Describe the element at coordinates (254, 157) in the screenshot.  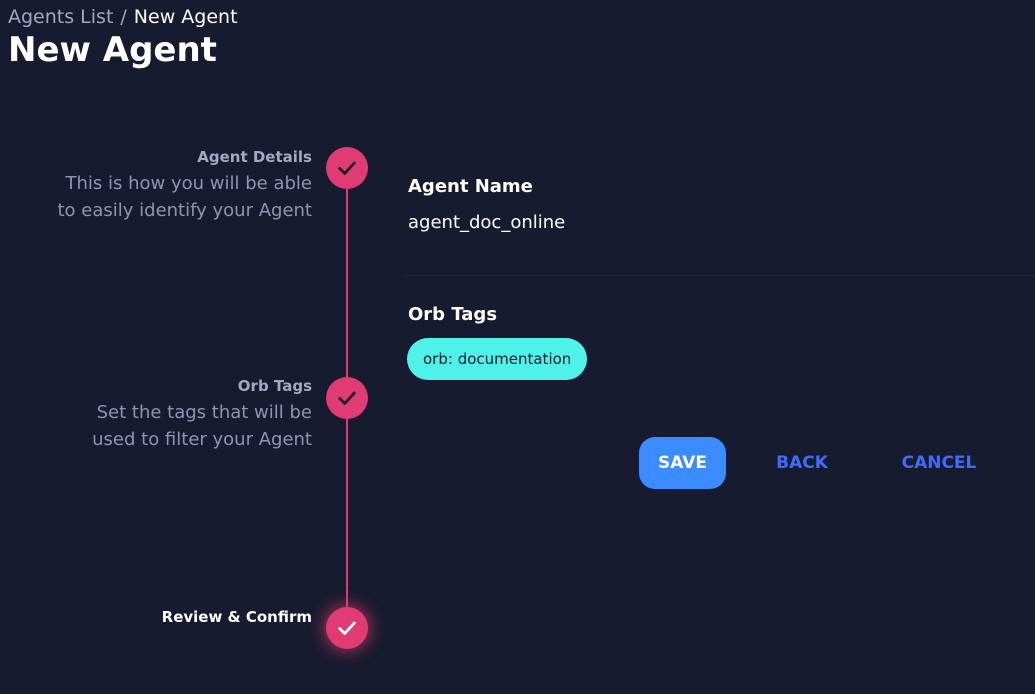
I see `step-title: Agent Details` at that location.